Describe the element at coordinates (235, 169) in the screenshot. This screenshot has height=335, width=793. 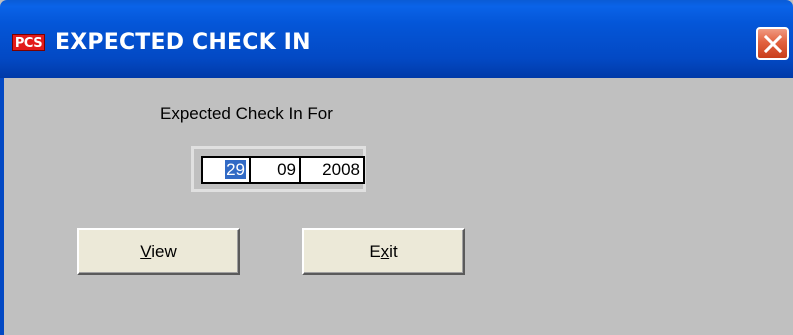
I see `day-value: 29` at that location.